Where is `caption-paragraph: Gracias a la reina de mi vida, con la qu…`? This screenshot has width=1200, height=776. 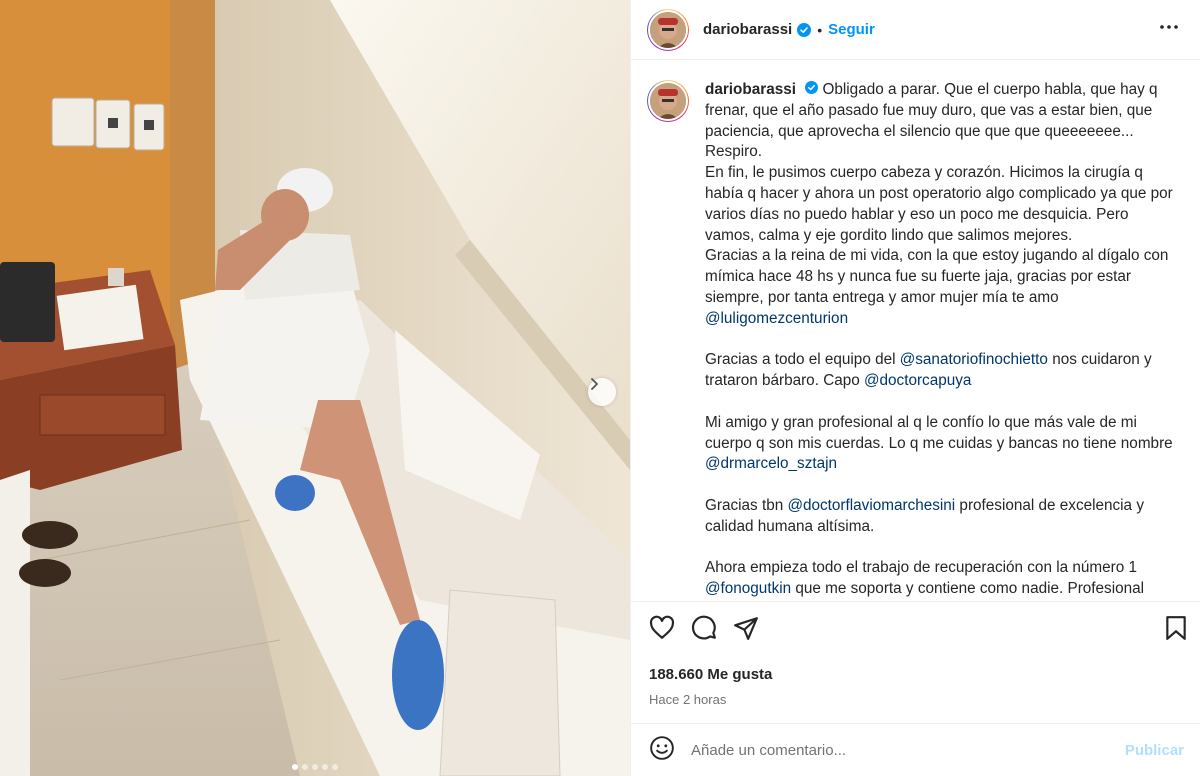
caption-paragraph: Gracias a la reina de mi vida, con la qu… is located at coordinates (940, 287).